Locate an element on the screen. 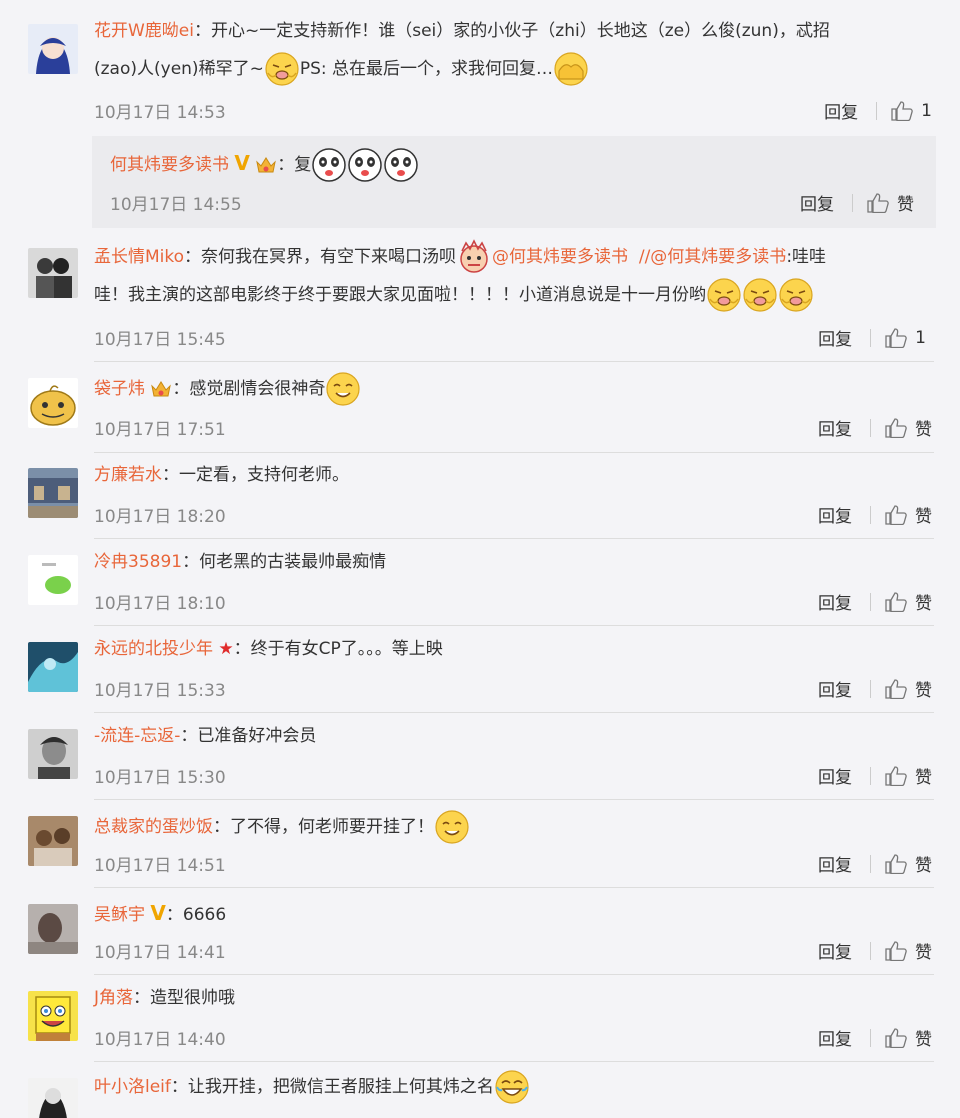 The height and width of the screenshot is (1118, 960). comment-text: 奈何我在冥界，有空下来喝口汤呗 is located at coordinates (329, 257).